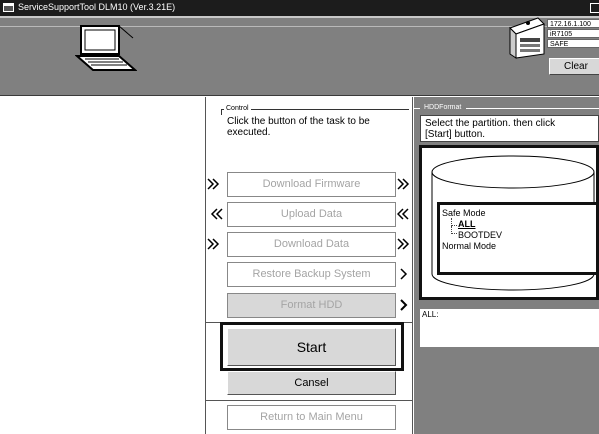 The width and height of the screenshot is (599, 434). Describe the element at coordinates (573, 23) in the screenshot. I see `device-ip-field: 172.16.1.100` at that location.